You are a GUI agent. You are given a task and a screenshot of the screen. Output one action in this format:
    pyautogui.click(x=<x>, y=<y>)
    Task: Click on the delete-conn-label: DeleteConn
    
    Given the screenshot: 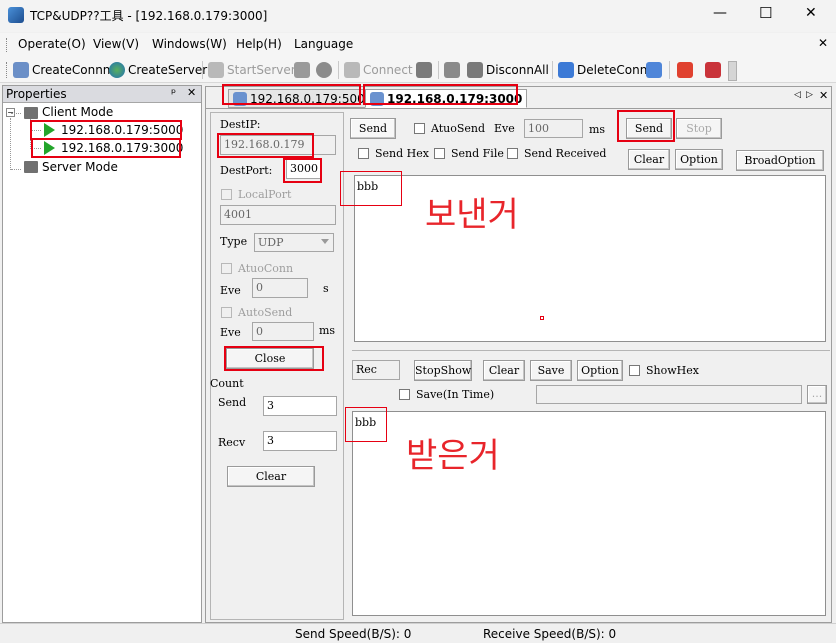 What is the action you would take?
    pyautogui.click(x=612, y=70)
    